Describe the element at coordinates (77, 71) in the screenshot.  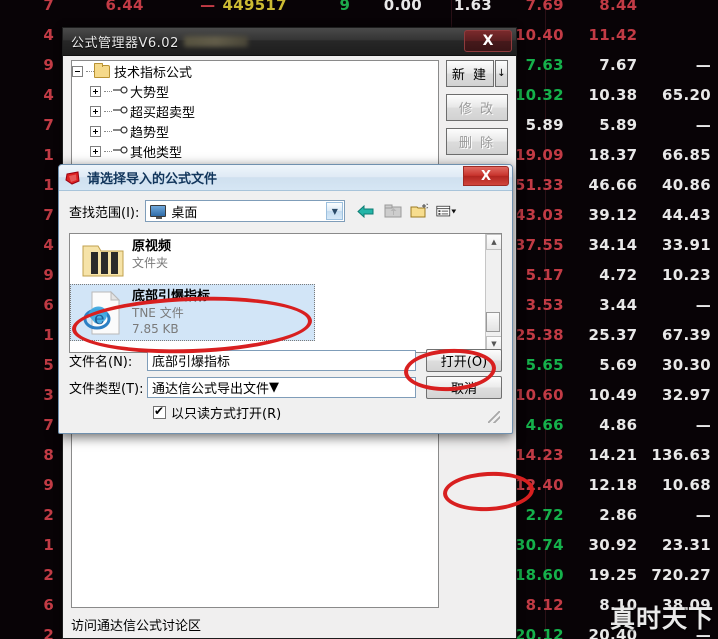
I see `collapse-icon` at that location.